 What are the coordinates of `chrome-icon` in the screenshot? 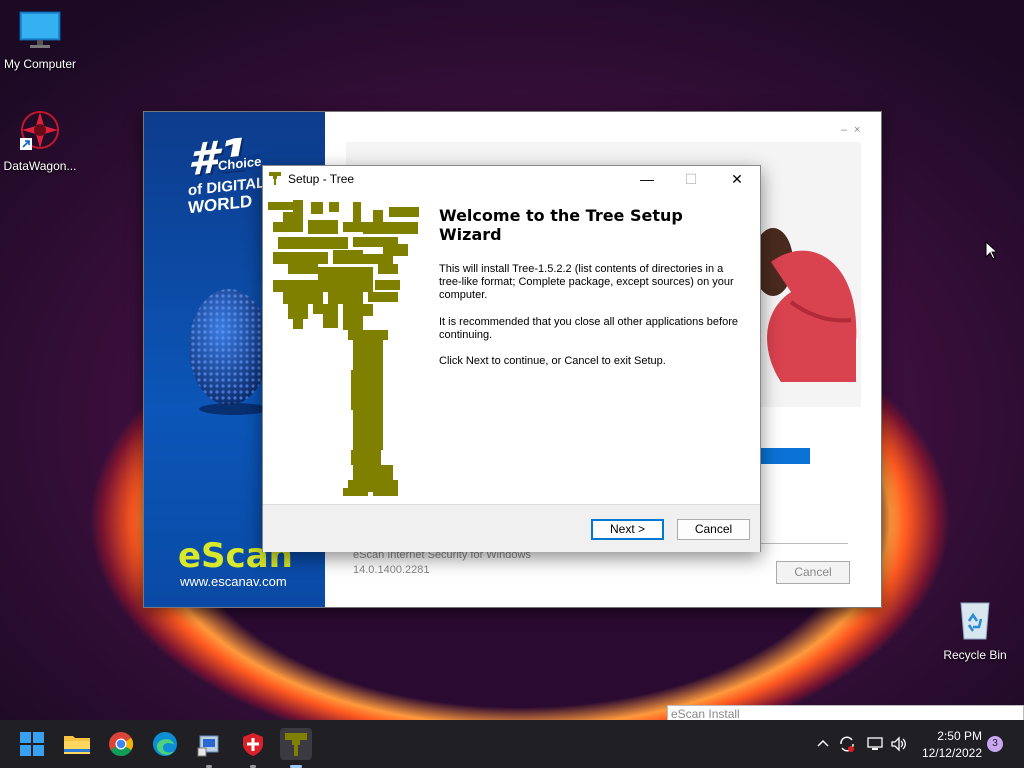 It's located at (121, 744).